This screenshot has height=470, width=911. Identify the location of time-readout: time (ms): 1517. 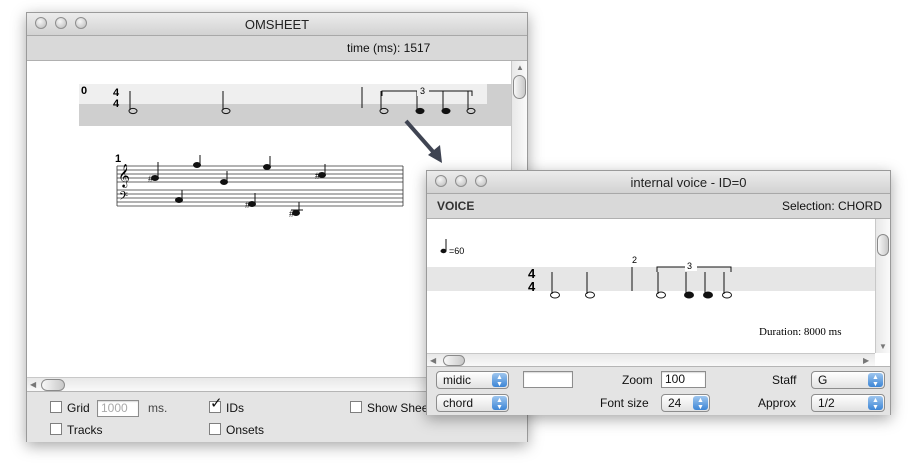
(389, 48).